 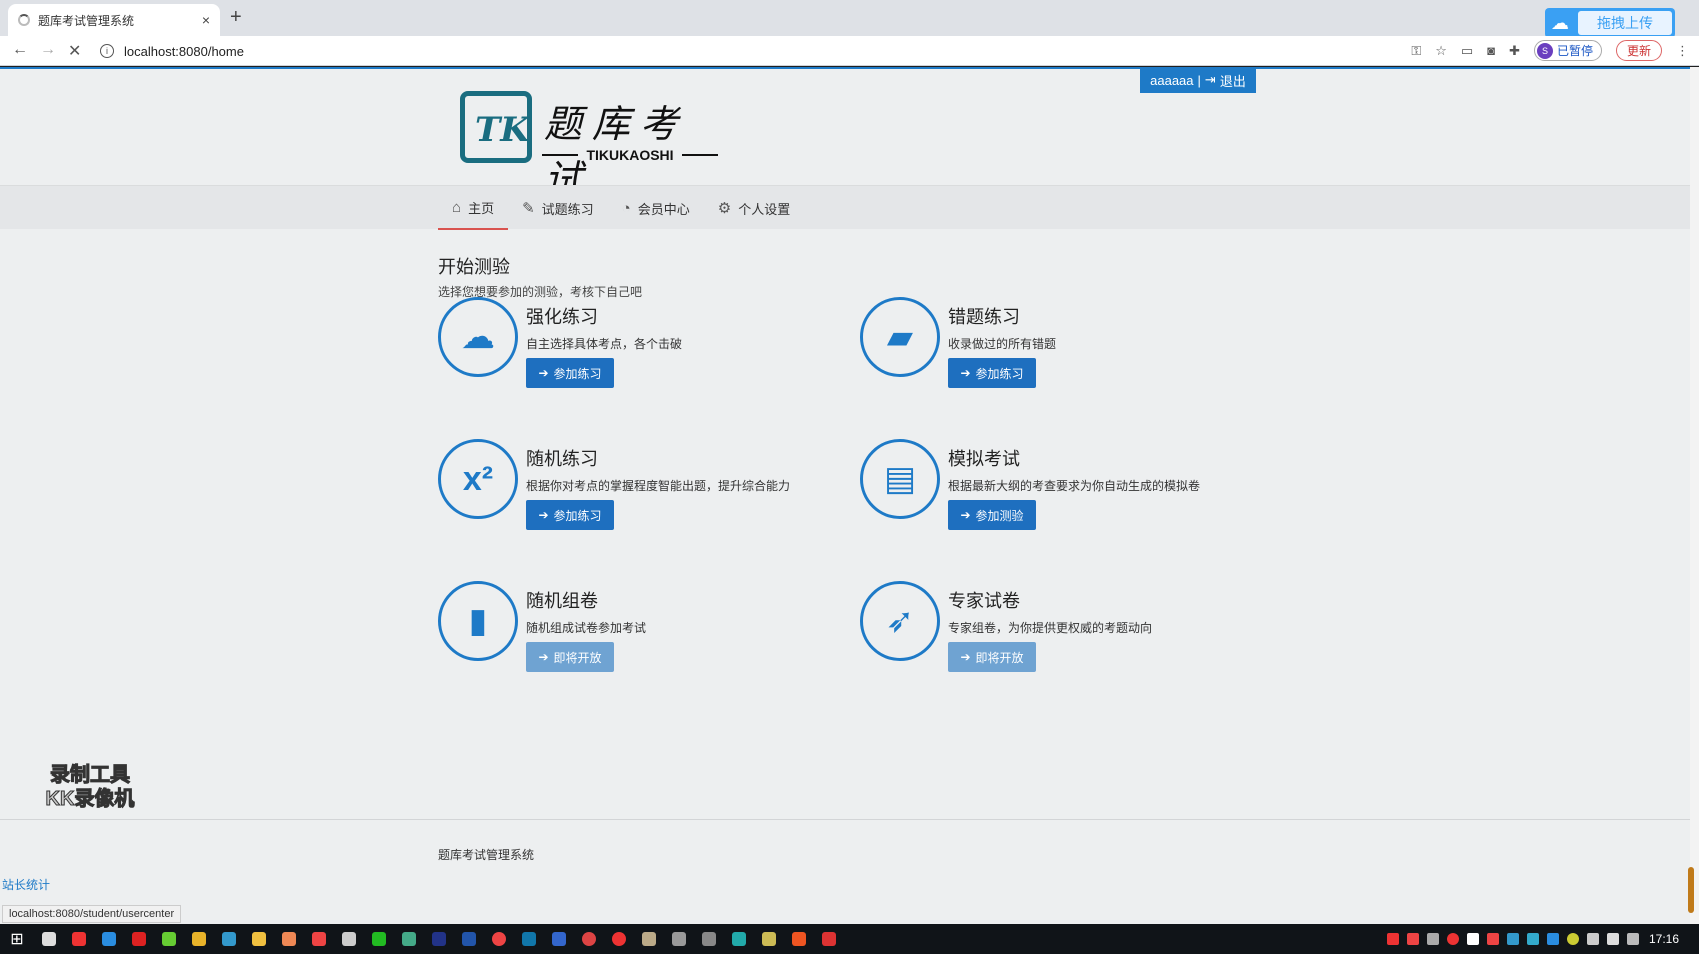 I want to click on quiz-card-mock-exam: ▤ 模拟考试 根据最新大纲的考查要求为你自动生成的模拟卷 ➔ 参加测验, so click(x=1060, y=484).